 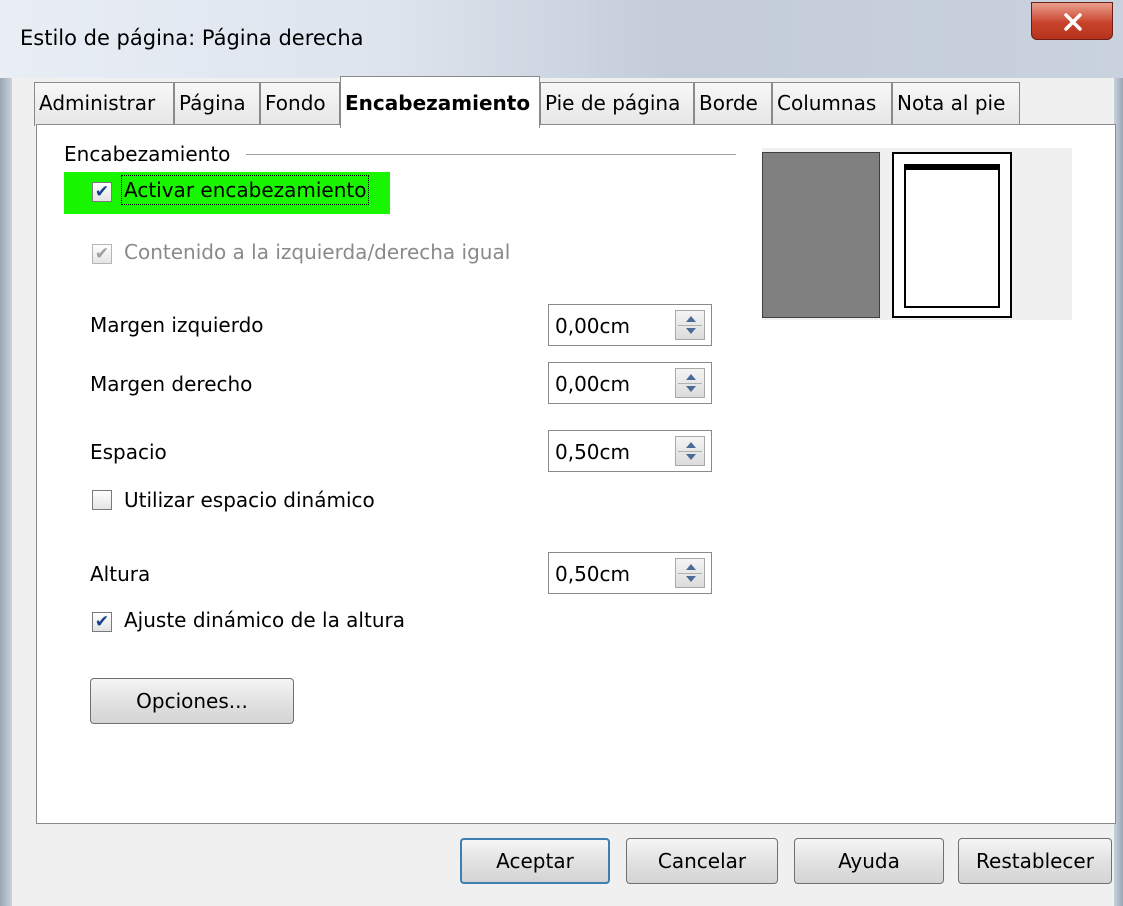 What do you see at coordinates (171, 384) in the screenshot?
I see `right-margin-label: Margen derecho` at bounding box center [171, 384].